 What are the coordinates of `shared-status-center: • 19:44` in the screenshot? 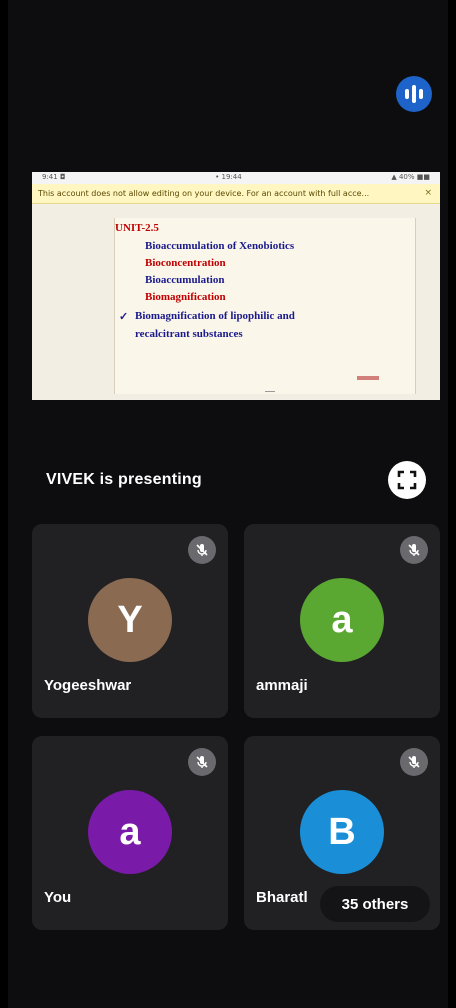 It's located at (228, 177).